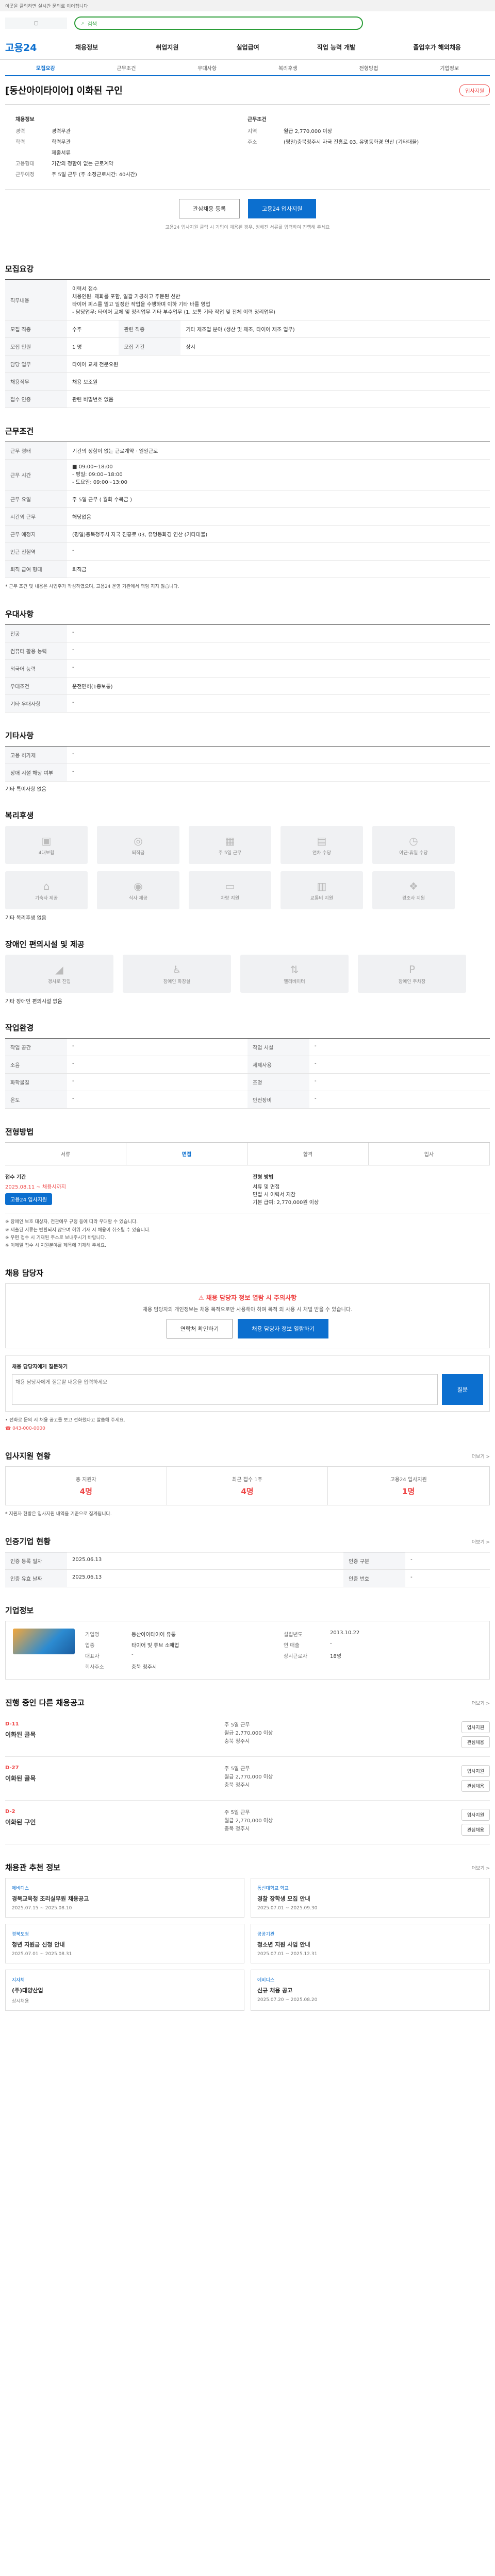  I want to click on contact-view-button: 채용 담당자 정보 열람하기, so click(283, 1329).